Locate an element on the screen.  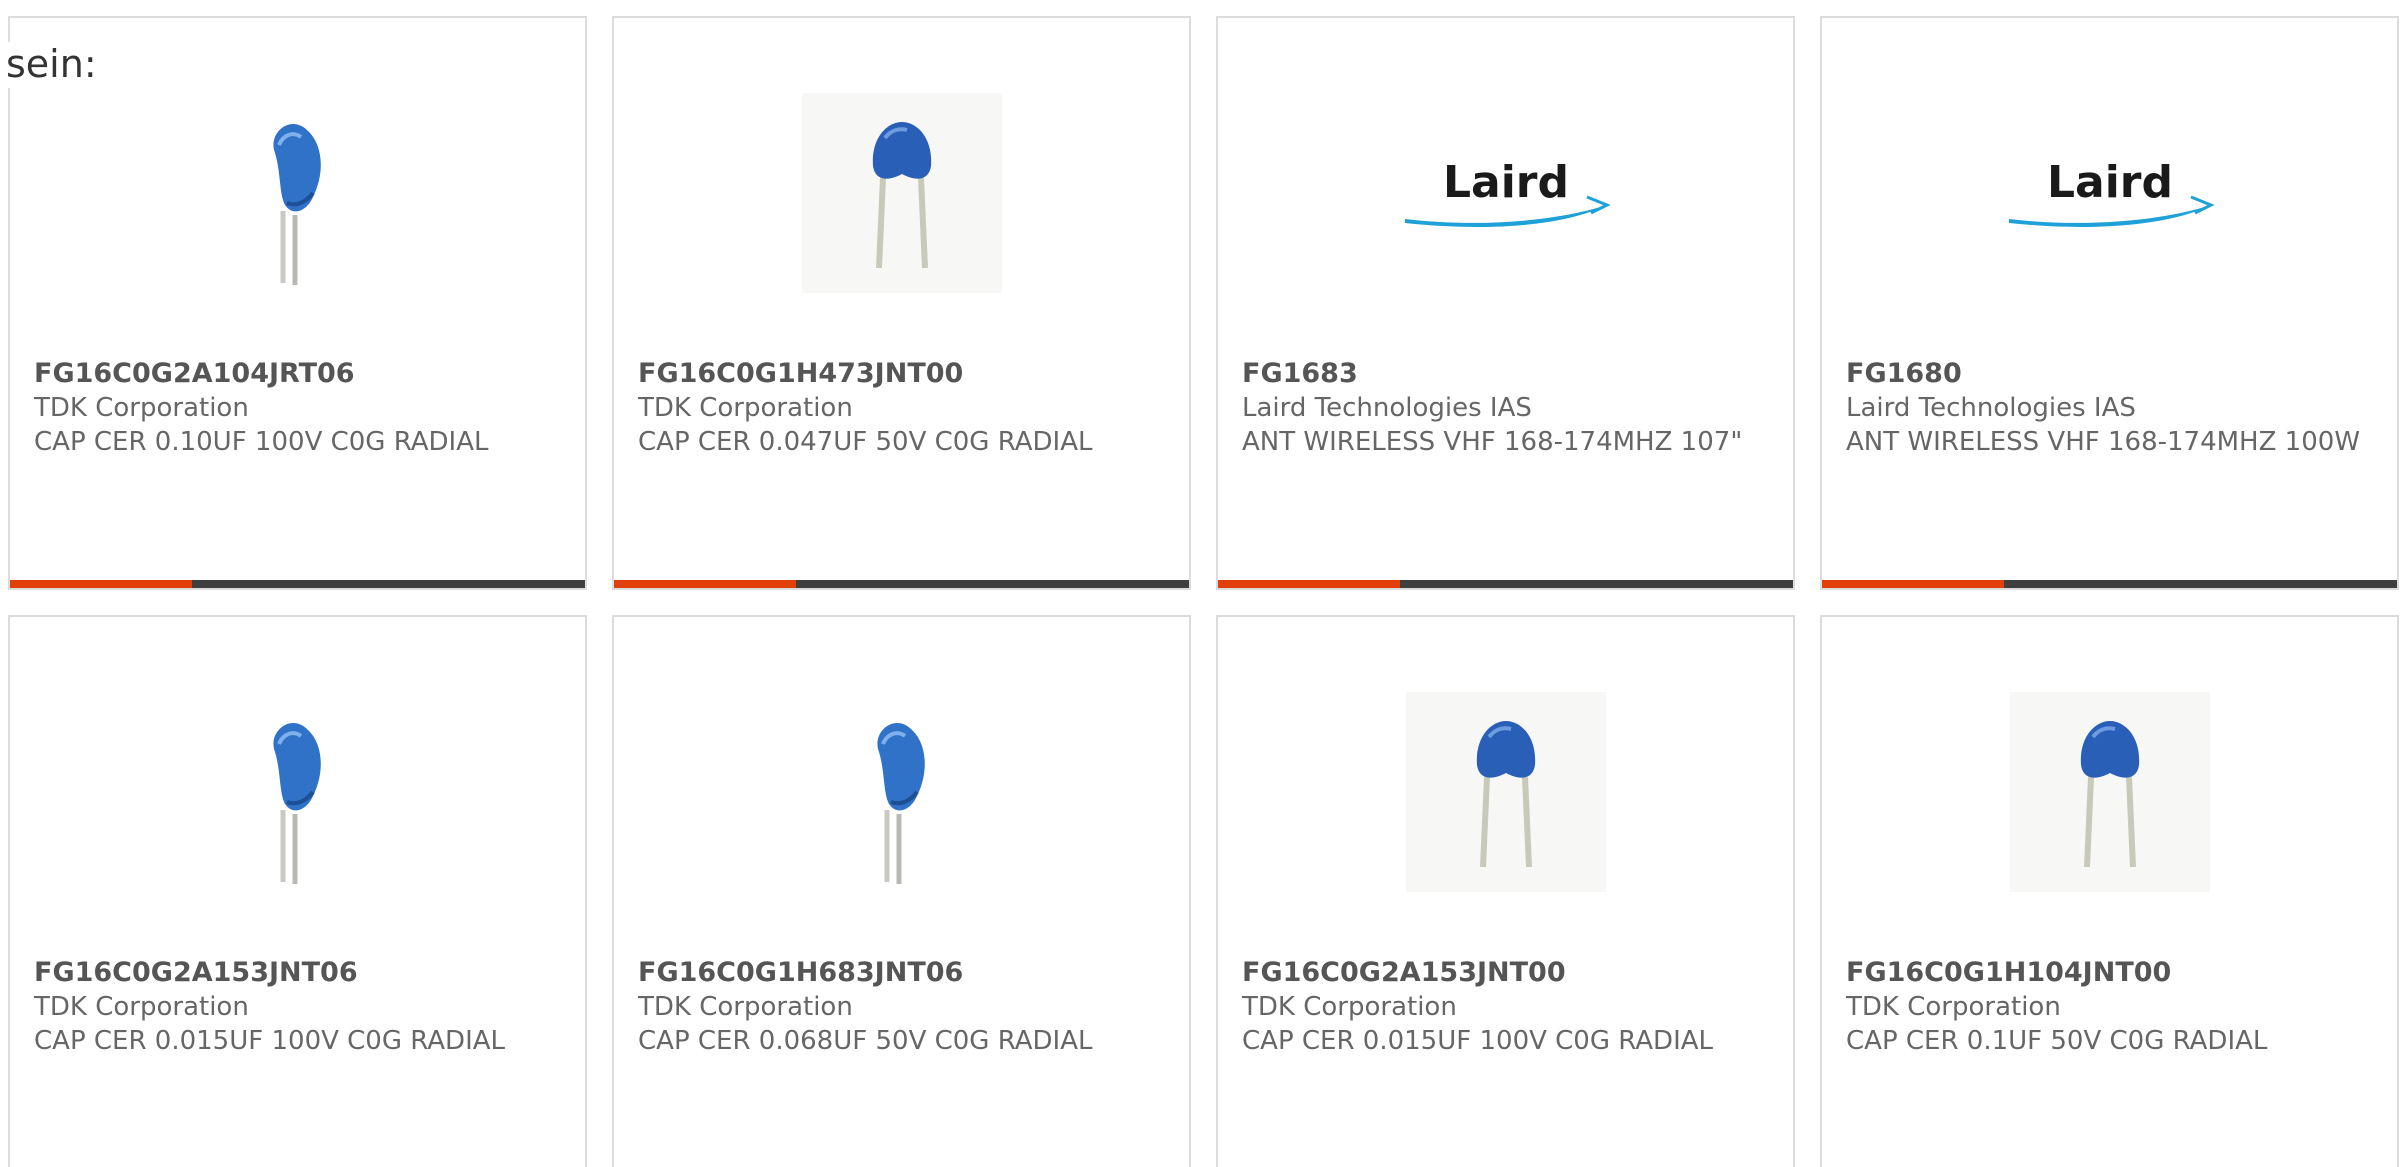
description: CAP CER 0.068UF 50V C0G RADIAL is located at coordinates (865, 1041).